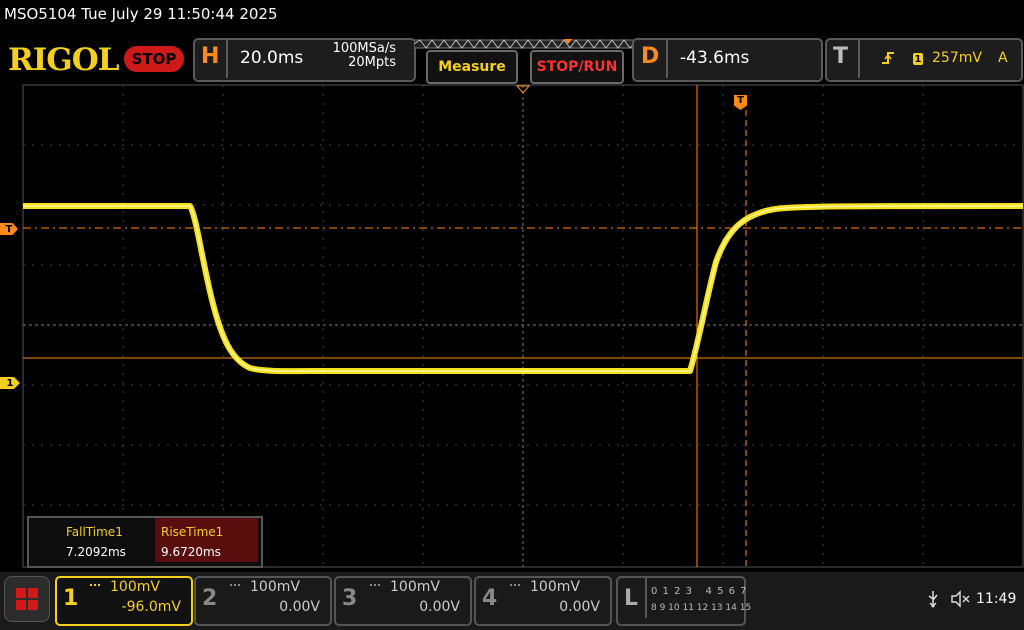 This screenshot has width=1024, height=630. I want to click on channel2-scale: 100mV, so click(275, 587).